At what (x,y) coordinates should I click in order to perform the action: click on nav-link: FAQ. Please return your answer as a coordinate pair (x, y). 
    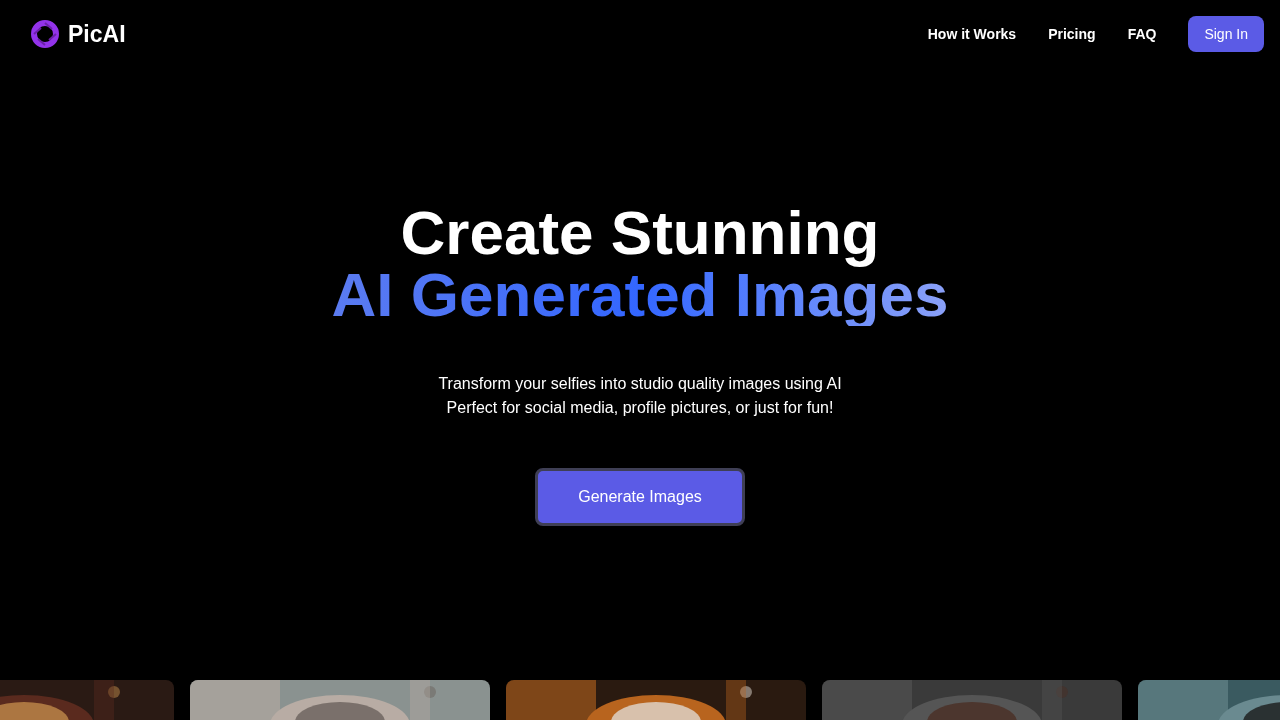
    Looking at the image, I should click on (1142, 34).